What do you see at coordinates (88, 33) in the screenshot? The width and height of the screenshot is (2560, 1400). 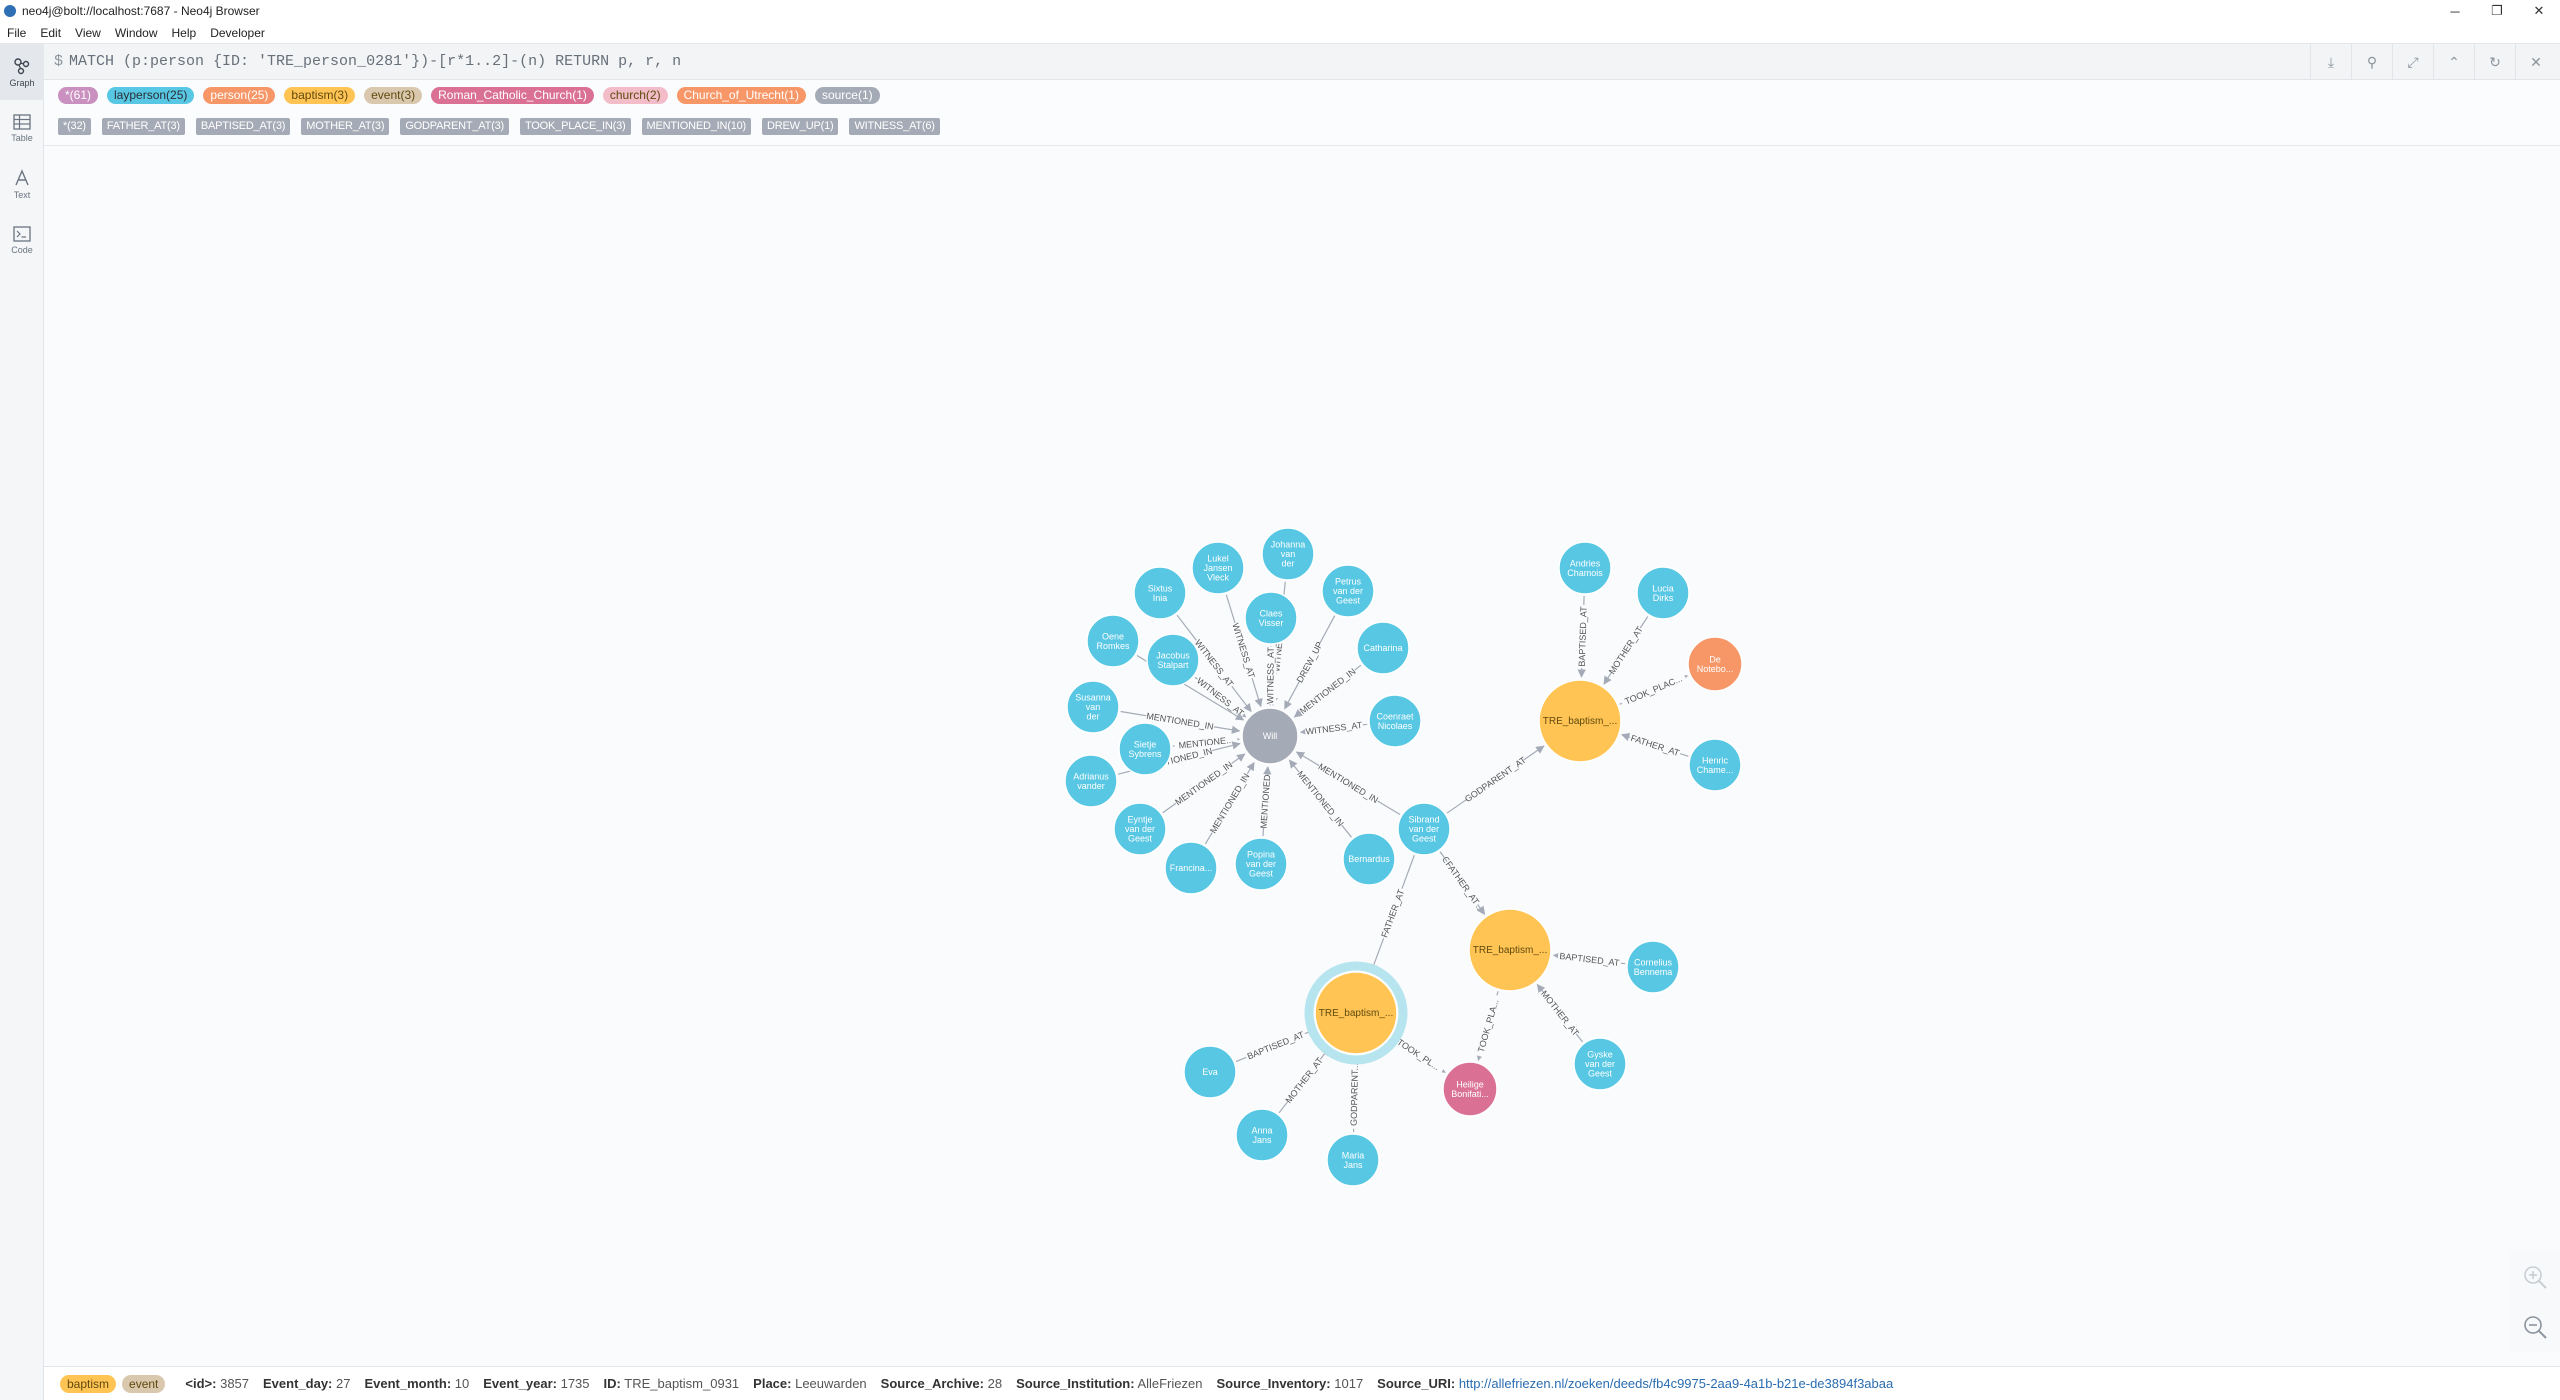 I see `menu-view: View` at bounding box center [88, 33].